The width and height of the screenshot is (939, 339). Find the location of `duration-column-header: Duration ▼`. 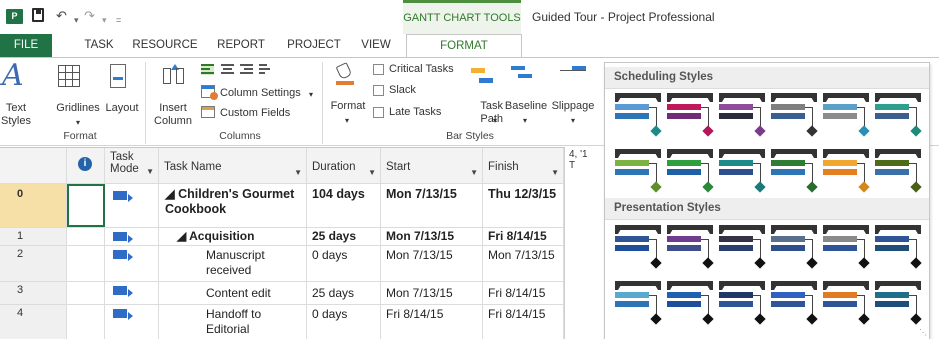

duration-column-header: Duration ▼ is located at coordinates (344, 165).